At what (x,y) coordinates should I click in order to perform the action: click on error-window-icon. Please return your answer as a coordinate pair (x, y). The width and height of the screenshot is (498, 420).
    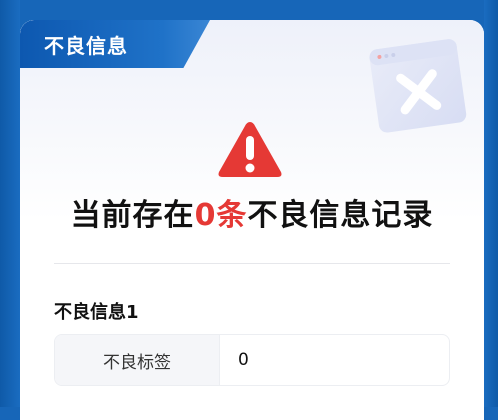
    Looking at the image, I should click on (418, 86).